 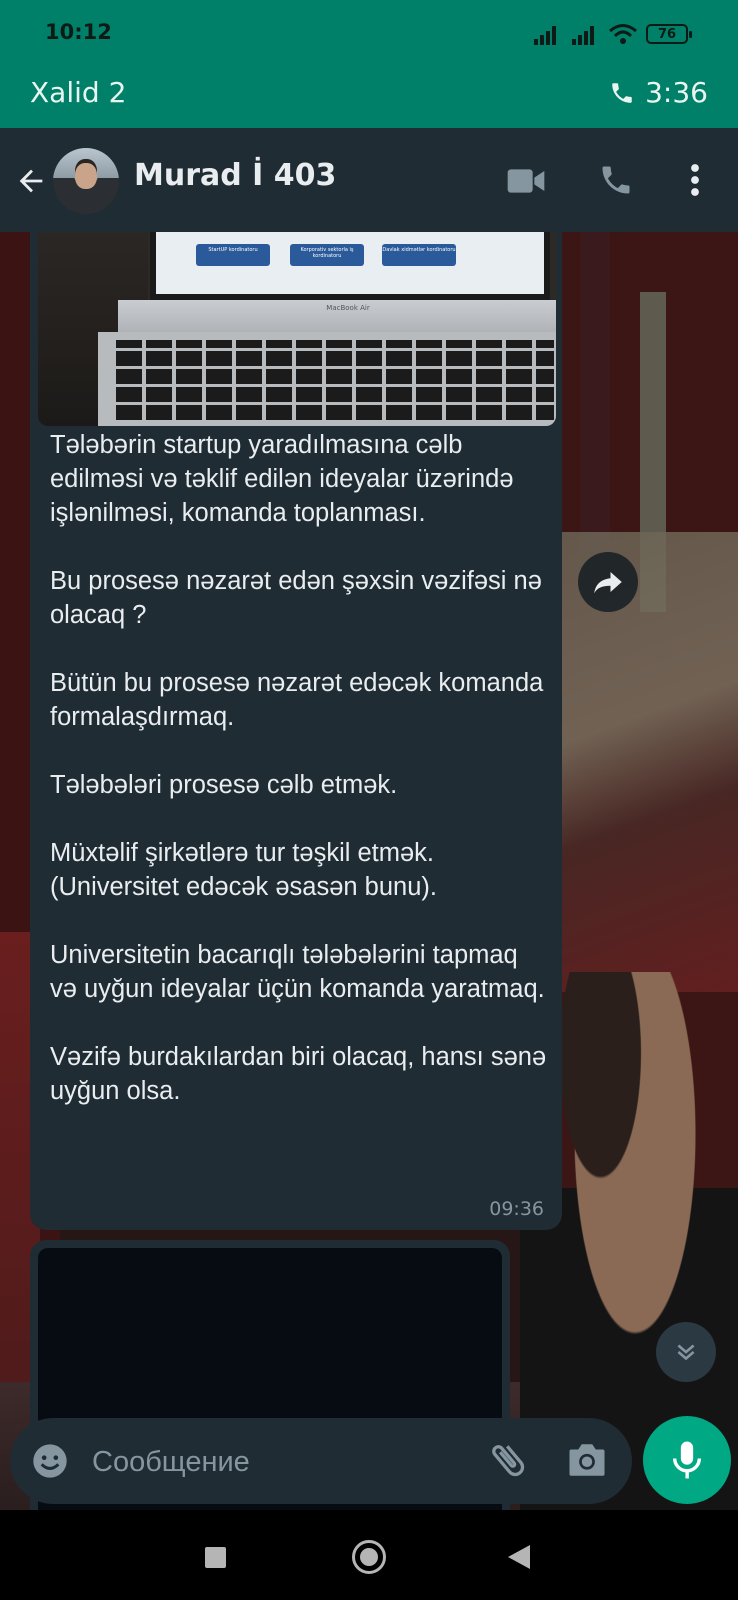 What do you see at coordinates (86, 181) in the screenshot?
I see `avatar` at bounding box center [86, 181].